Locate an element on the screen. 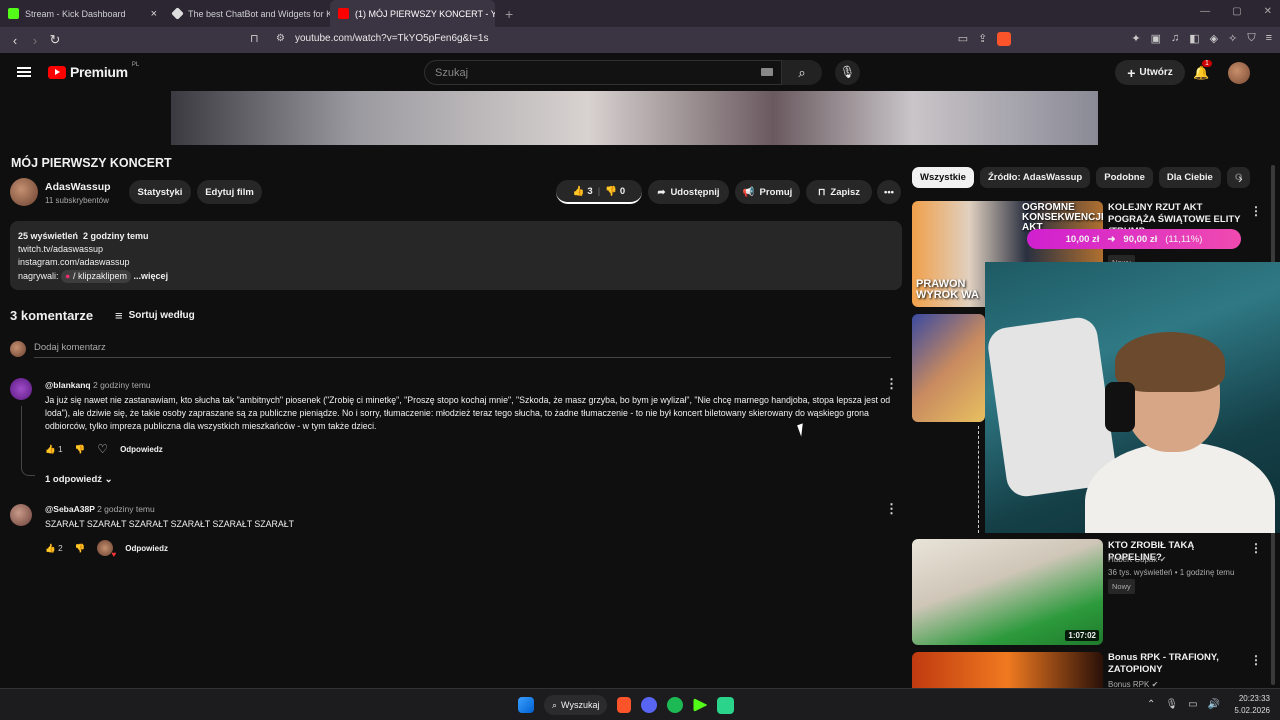 The image size is (1280, 720). sidebar-icon: ◧ is located at coordinates (1194, 39).